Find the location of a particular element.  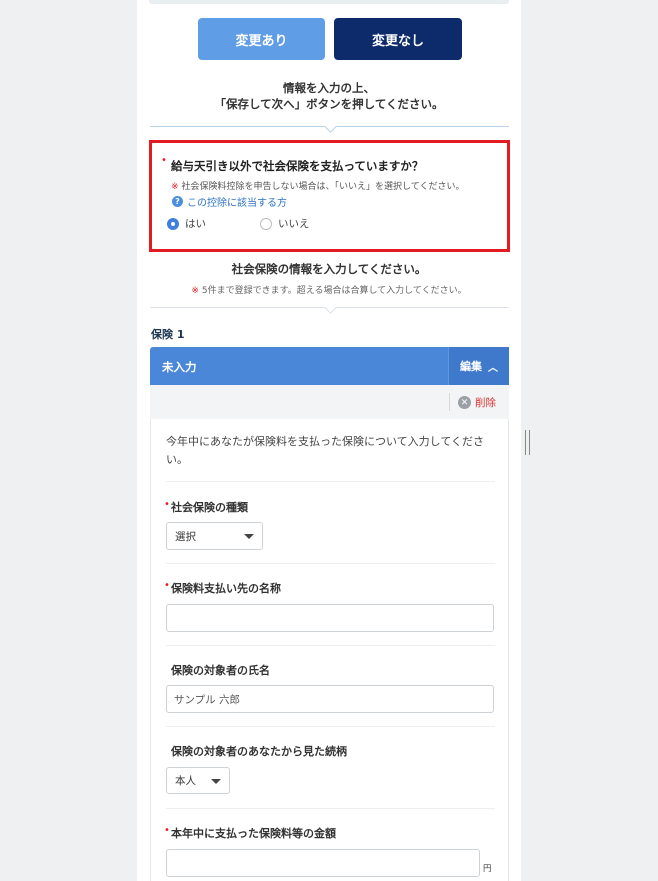

insurance-heading: 保険 1 is located at coordinates (168, 334).